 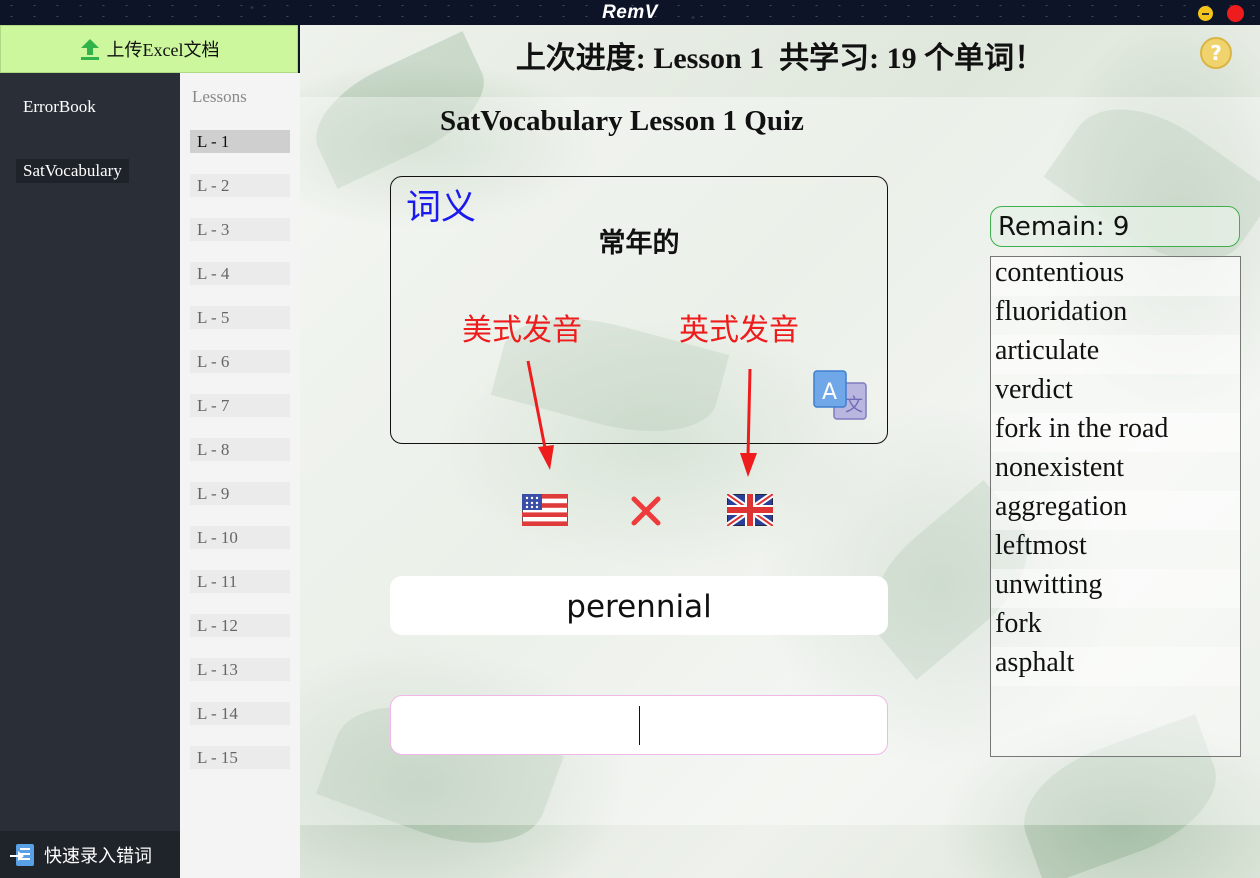 What do you see at coordinates (240, 273) in the screenshot?
I see `lesson-item: L - 4` at bounding box center [240, 273].